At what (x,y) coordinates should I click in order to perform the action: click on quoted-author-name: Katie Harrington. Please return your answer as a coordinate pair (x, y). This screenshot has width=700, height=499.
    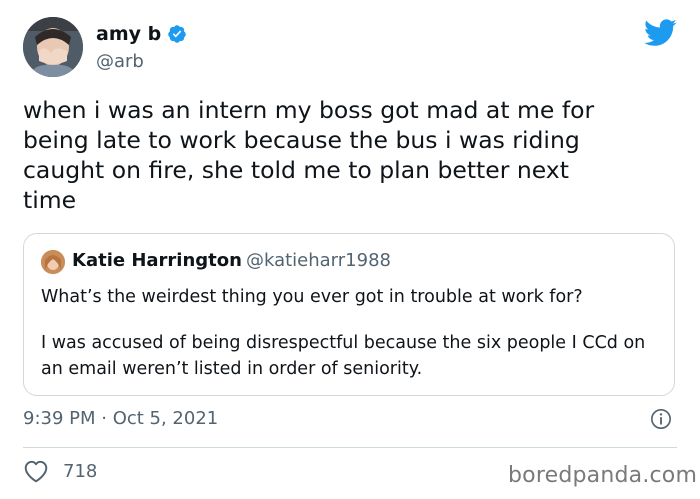
    Looking at the image, I should click on (157, 260).